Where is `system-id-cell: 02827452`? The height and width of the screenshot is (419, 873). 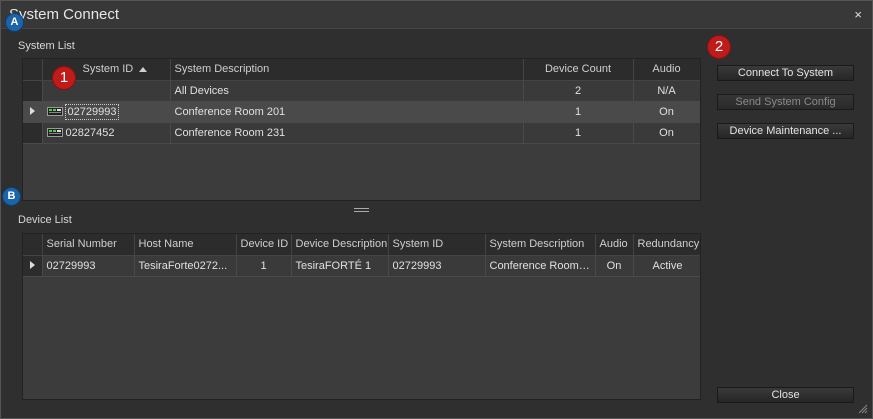
system-id-cell: 02827452 is located at coordinates (106, 133).